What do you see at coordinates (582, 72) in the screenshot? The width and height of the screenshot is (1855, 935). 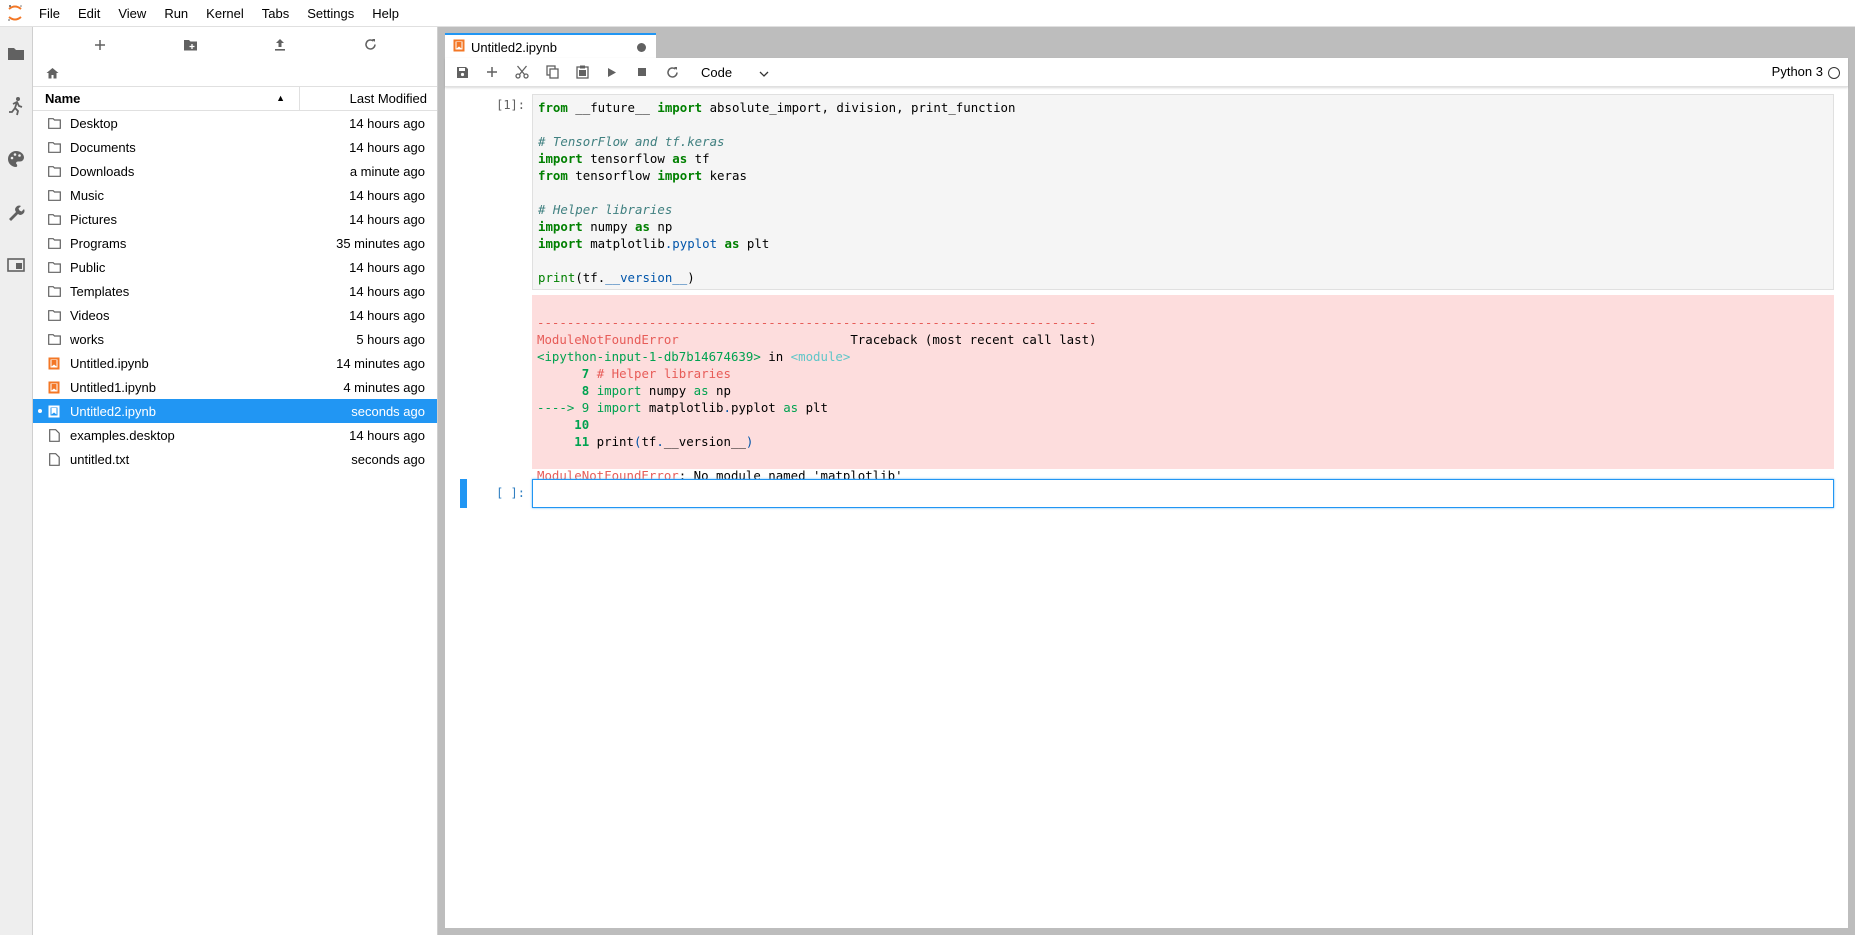 I see `paste-icon` at bounding box center [582, 72].